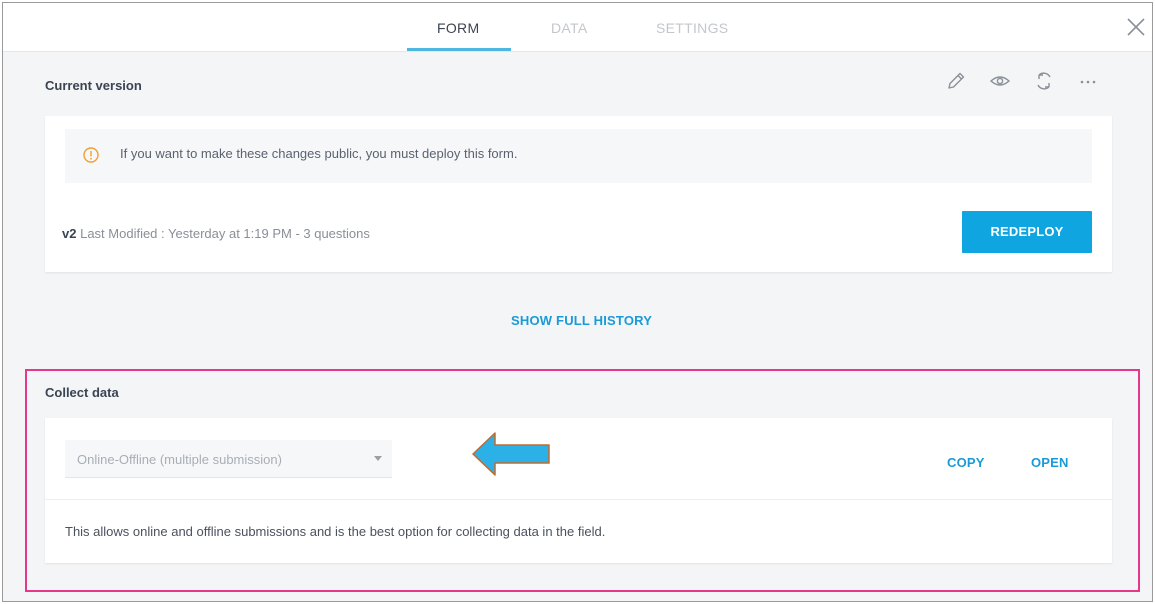 This screenshot has height=604, width=1155. I want to click on more-icon, so click(1088, 81).